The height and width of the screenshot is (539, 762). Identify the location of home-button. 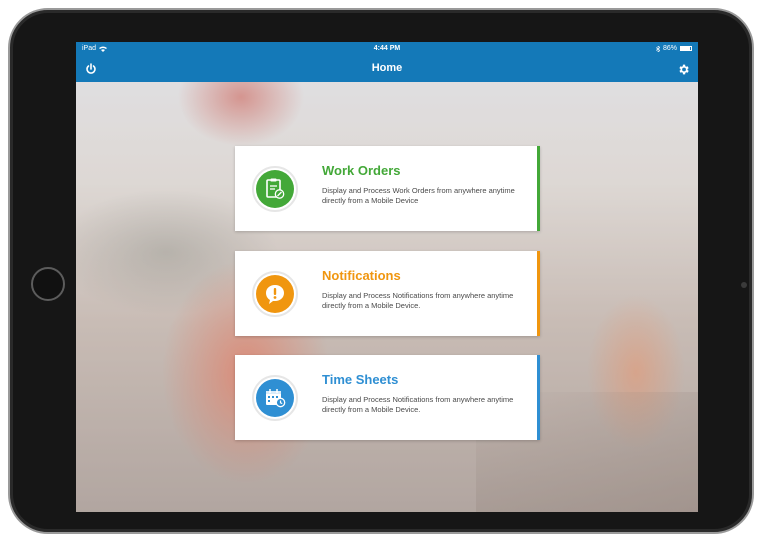
(48, 284).